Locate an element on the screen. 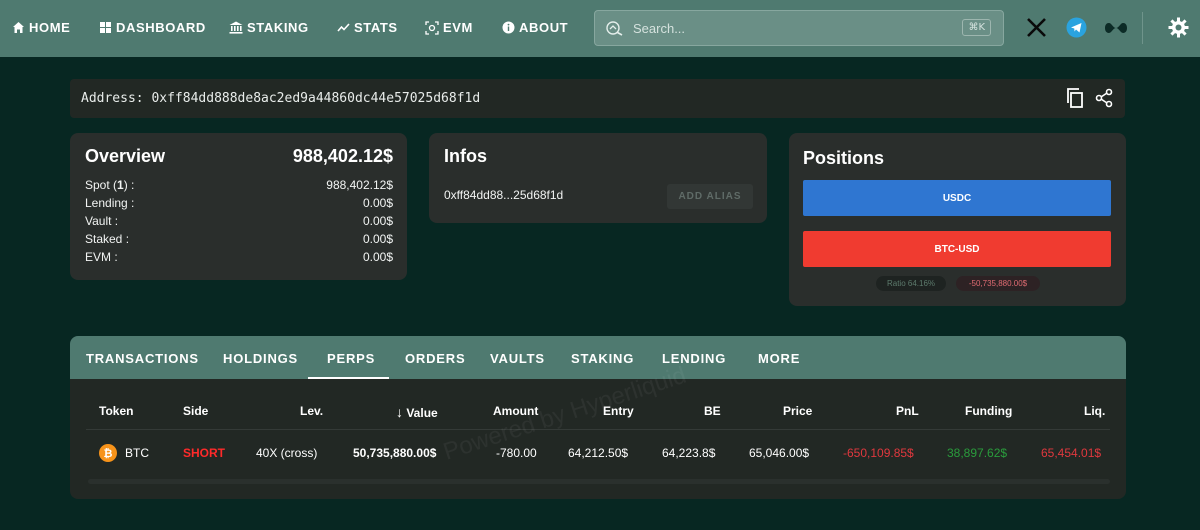 Image resolution: width=1200 pixels, height=530 pixels. nav-stats: STATS is located at coordinates (367, 27).